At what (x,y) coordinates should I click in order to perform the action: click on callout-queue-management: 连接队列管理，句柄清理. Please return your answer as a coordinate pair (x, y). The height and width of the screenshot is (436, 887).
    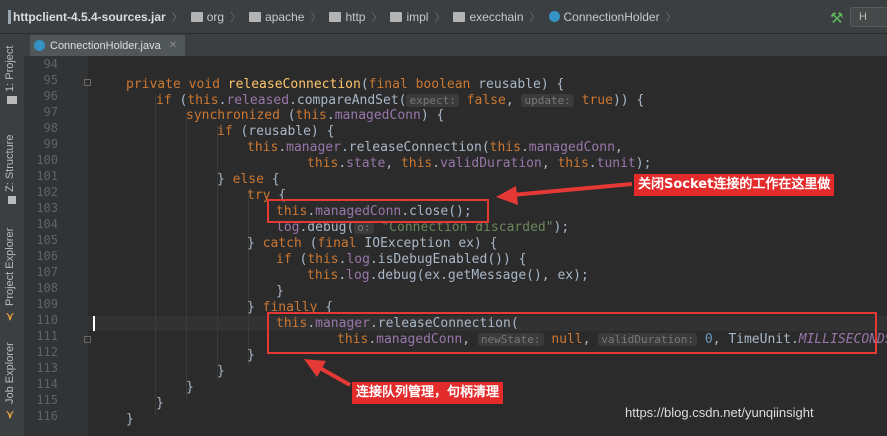
    Looking at the image, I should click on (428, 393).